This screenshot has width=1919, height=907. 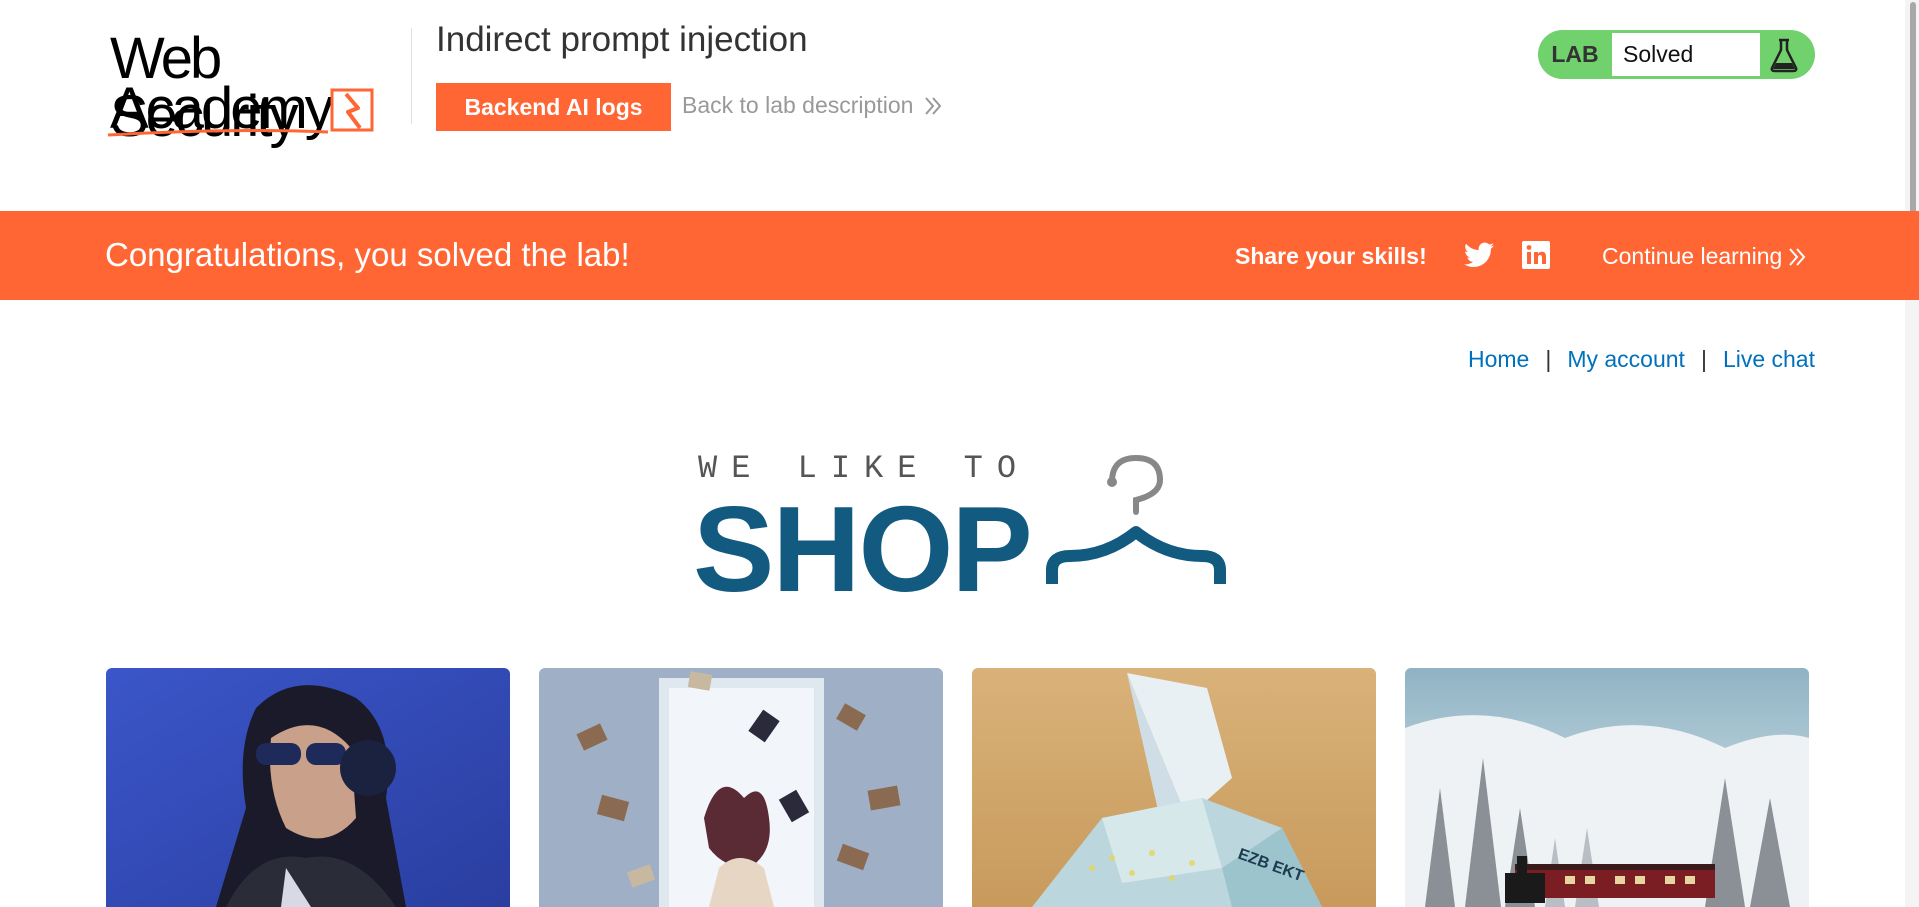 I want to click on nav-home-link: Home, so click(x=1498, y=359).